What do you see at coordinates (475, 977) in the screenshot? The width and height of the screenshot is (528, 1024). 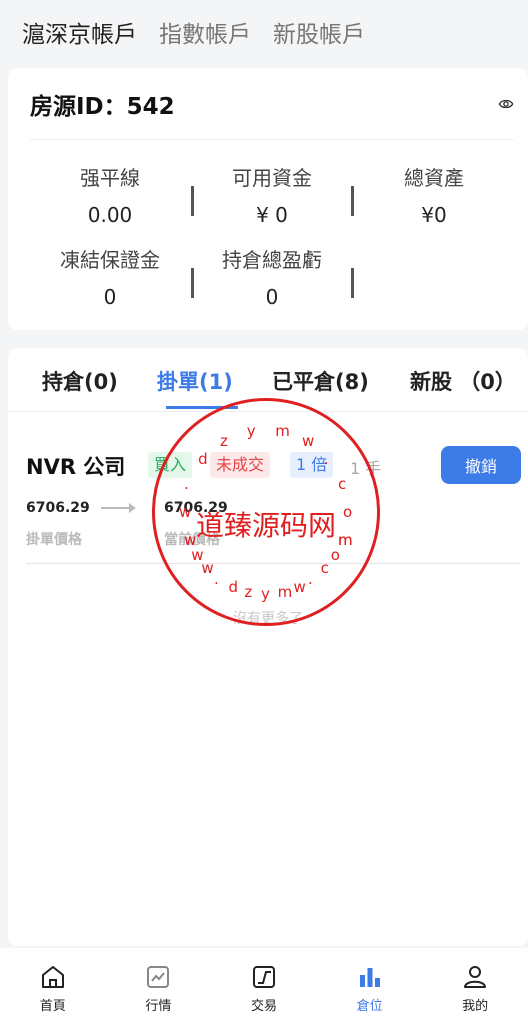 I see `profile-icon` at bounding box center [475, 977].